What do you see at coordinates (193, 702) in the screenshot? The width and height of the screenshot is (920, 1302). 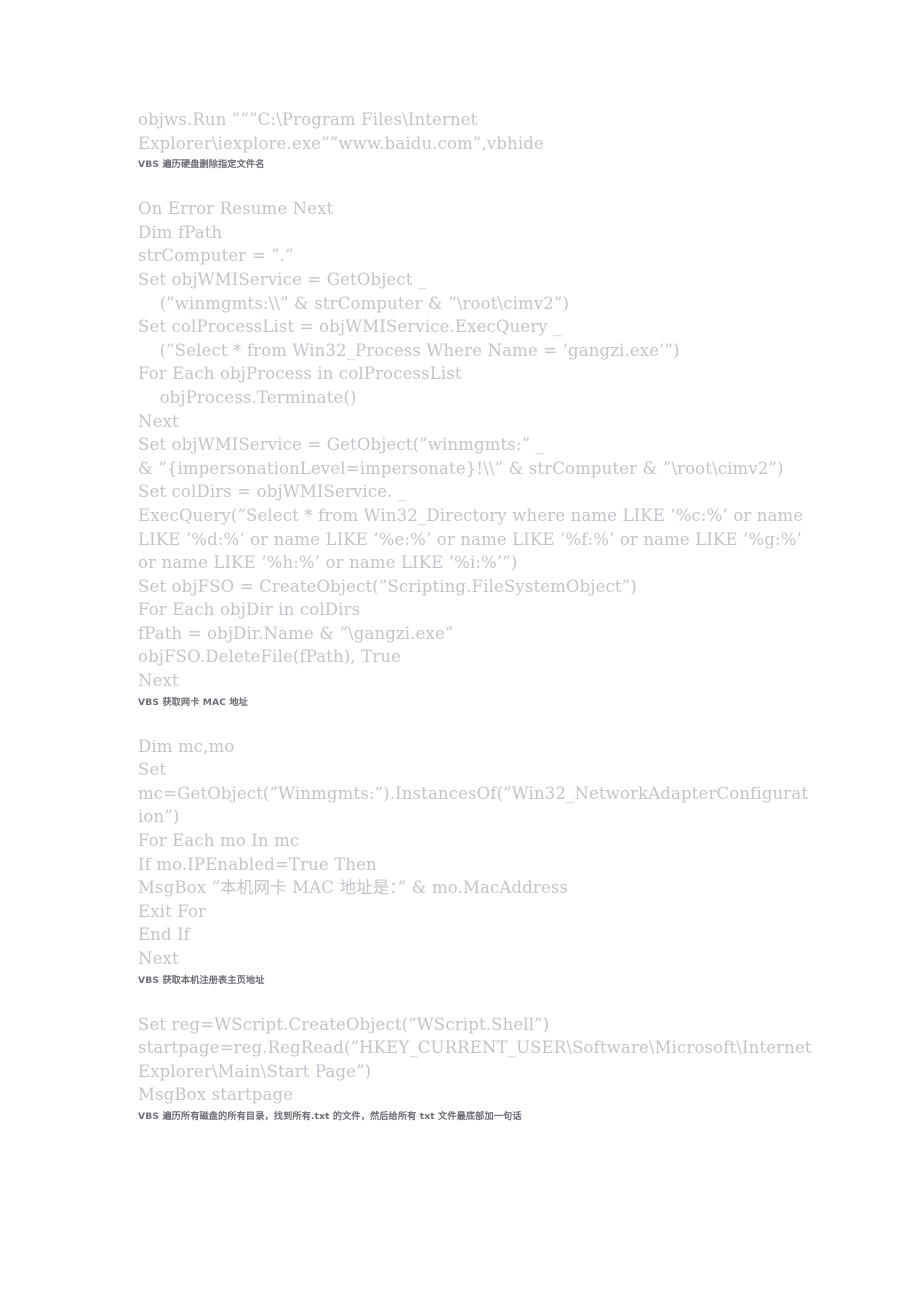 I see `section-heading-mac-address: VBS 获取网卡 MAC 地址` at bounding box center [193, 702].